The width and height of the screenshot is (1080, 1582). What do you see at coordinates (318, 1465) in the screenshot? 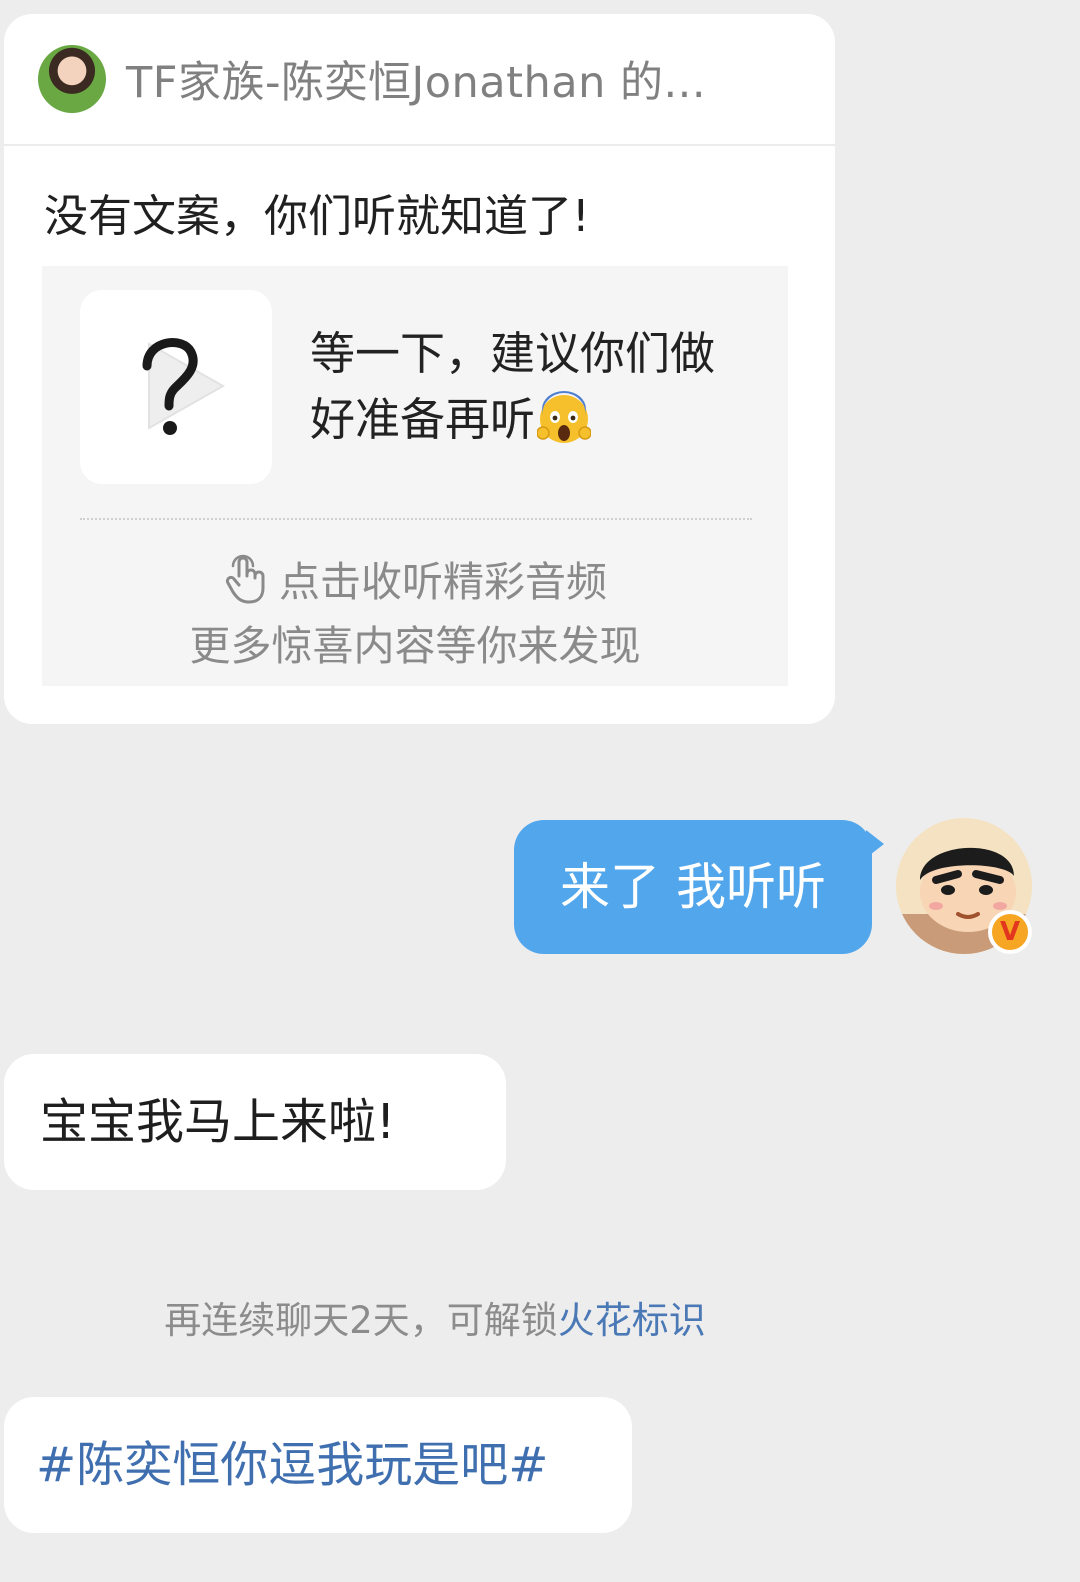
I see `hashtag-message: #陈奕恒你逗我玩是吧#` at bounding box center [318, 1465].